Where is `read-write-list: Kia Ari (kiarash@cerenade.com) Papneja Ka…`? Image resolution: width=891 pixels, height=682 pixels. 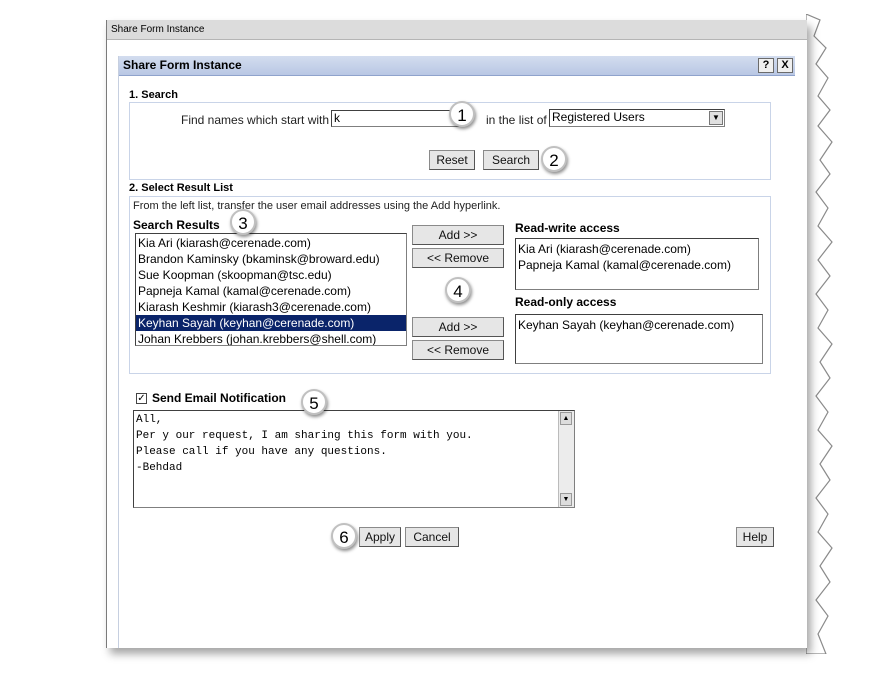
read-write-list: Kia Ari (kiarash@cerenade.com) Papneja Ka… is located at coordinates (637, 264).